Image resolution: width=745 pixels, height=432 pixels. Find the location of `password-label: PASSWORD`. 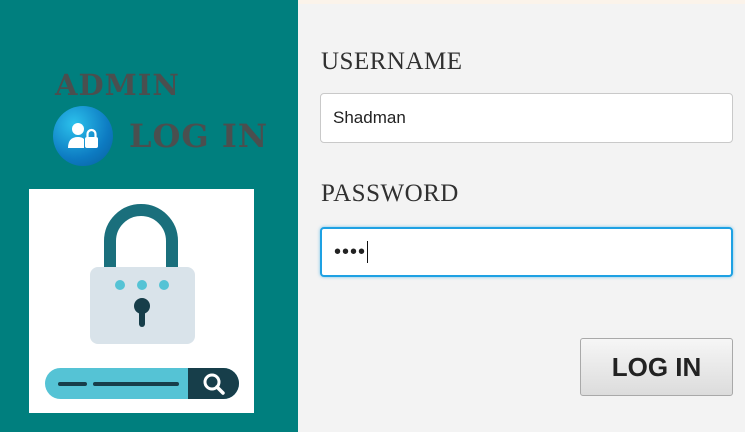

password-label: PASSWORD is located at coordinates (390, 193).